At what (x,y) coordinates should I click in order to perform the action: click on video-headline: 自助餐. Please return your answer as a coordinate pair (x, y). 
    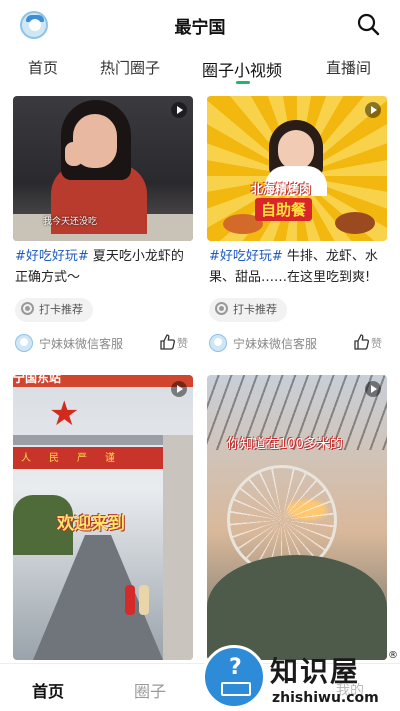
    Looking at the image, I should click on (284, 209).